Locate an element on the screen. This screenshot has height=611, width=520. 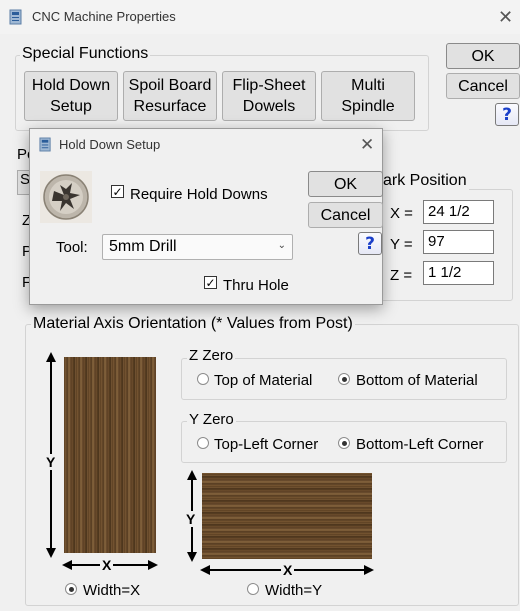
multi-spindle-button: Multi Spindle is located at coordinates (368, 96).